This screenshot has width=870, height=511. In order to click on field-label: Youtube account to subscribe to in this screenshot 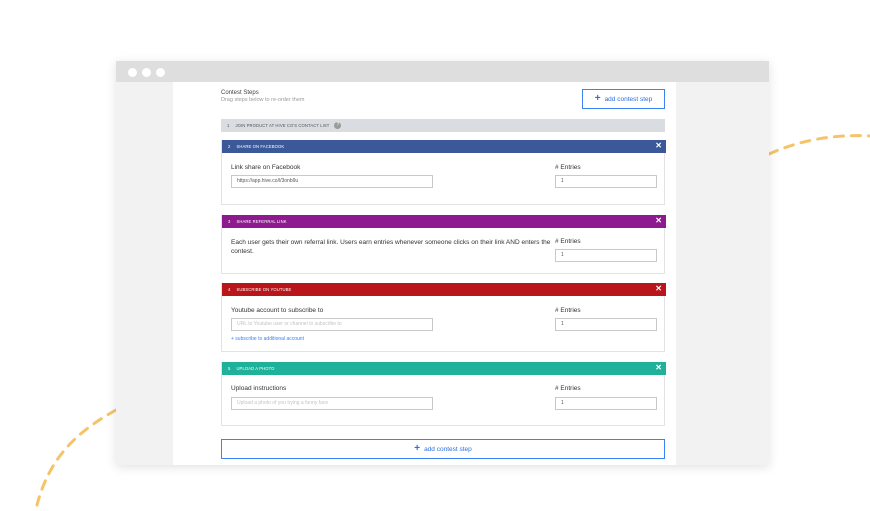, I will do `click(277, 310)`.